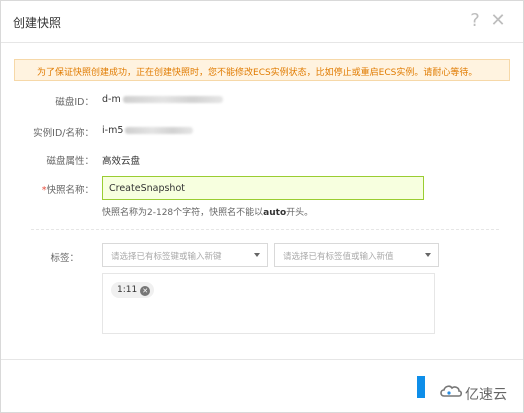  I want to click on selected-tags-box: 1:11 ✕, so click(268, 303).